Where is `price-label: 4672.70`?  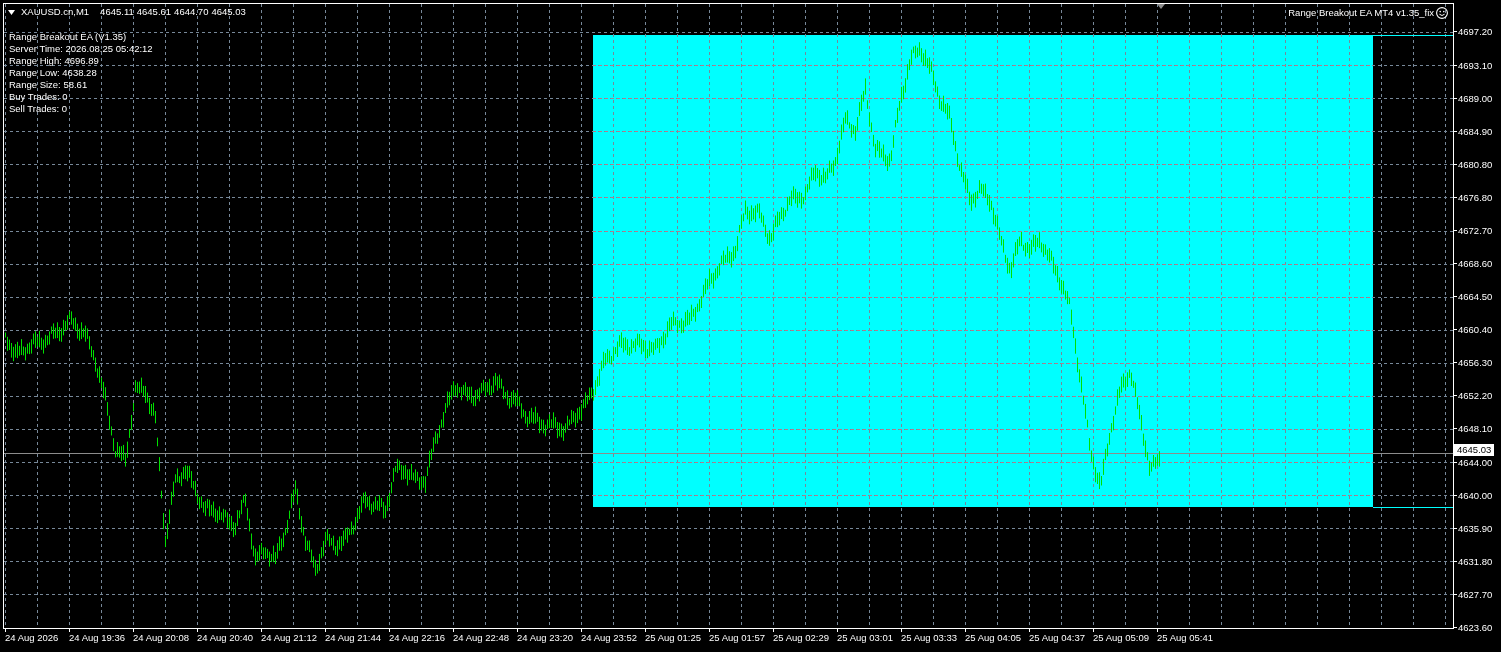 price-label: 4672.70 is located at coordinates (1475, 230).